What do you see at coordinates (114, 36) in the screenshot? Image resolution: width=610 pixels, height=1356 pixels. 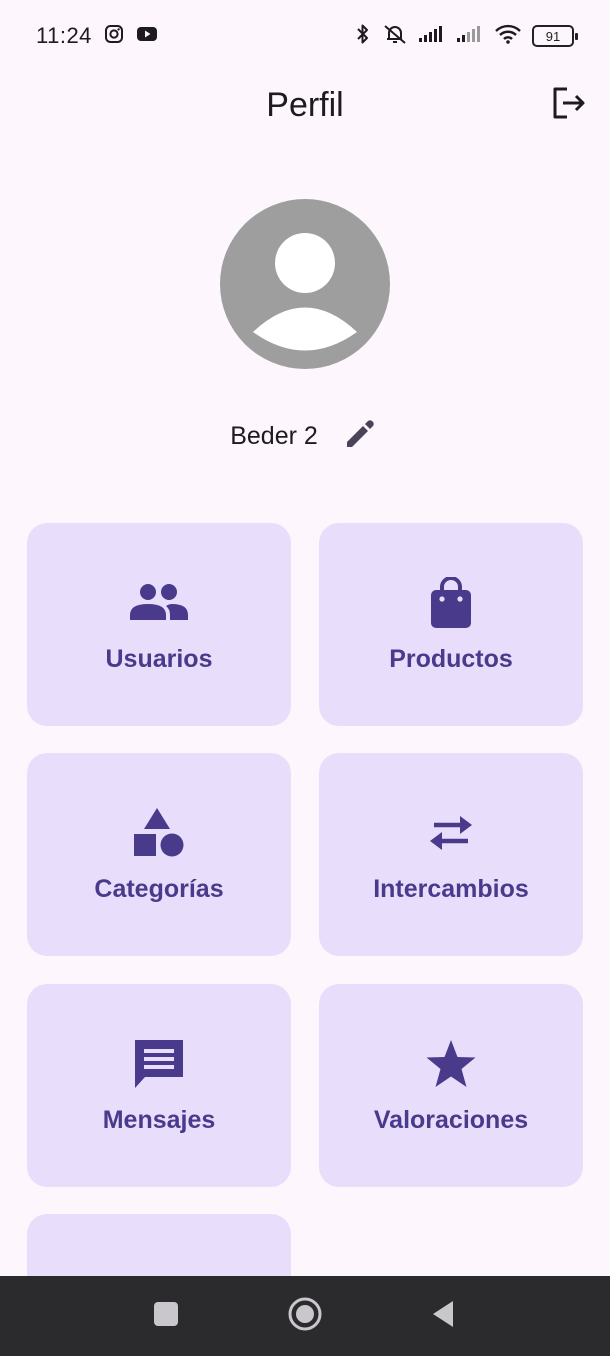 I see `instagram-icon` at bounding box center [114, 36].